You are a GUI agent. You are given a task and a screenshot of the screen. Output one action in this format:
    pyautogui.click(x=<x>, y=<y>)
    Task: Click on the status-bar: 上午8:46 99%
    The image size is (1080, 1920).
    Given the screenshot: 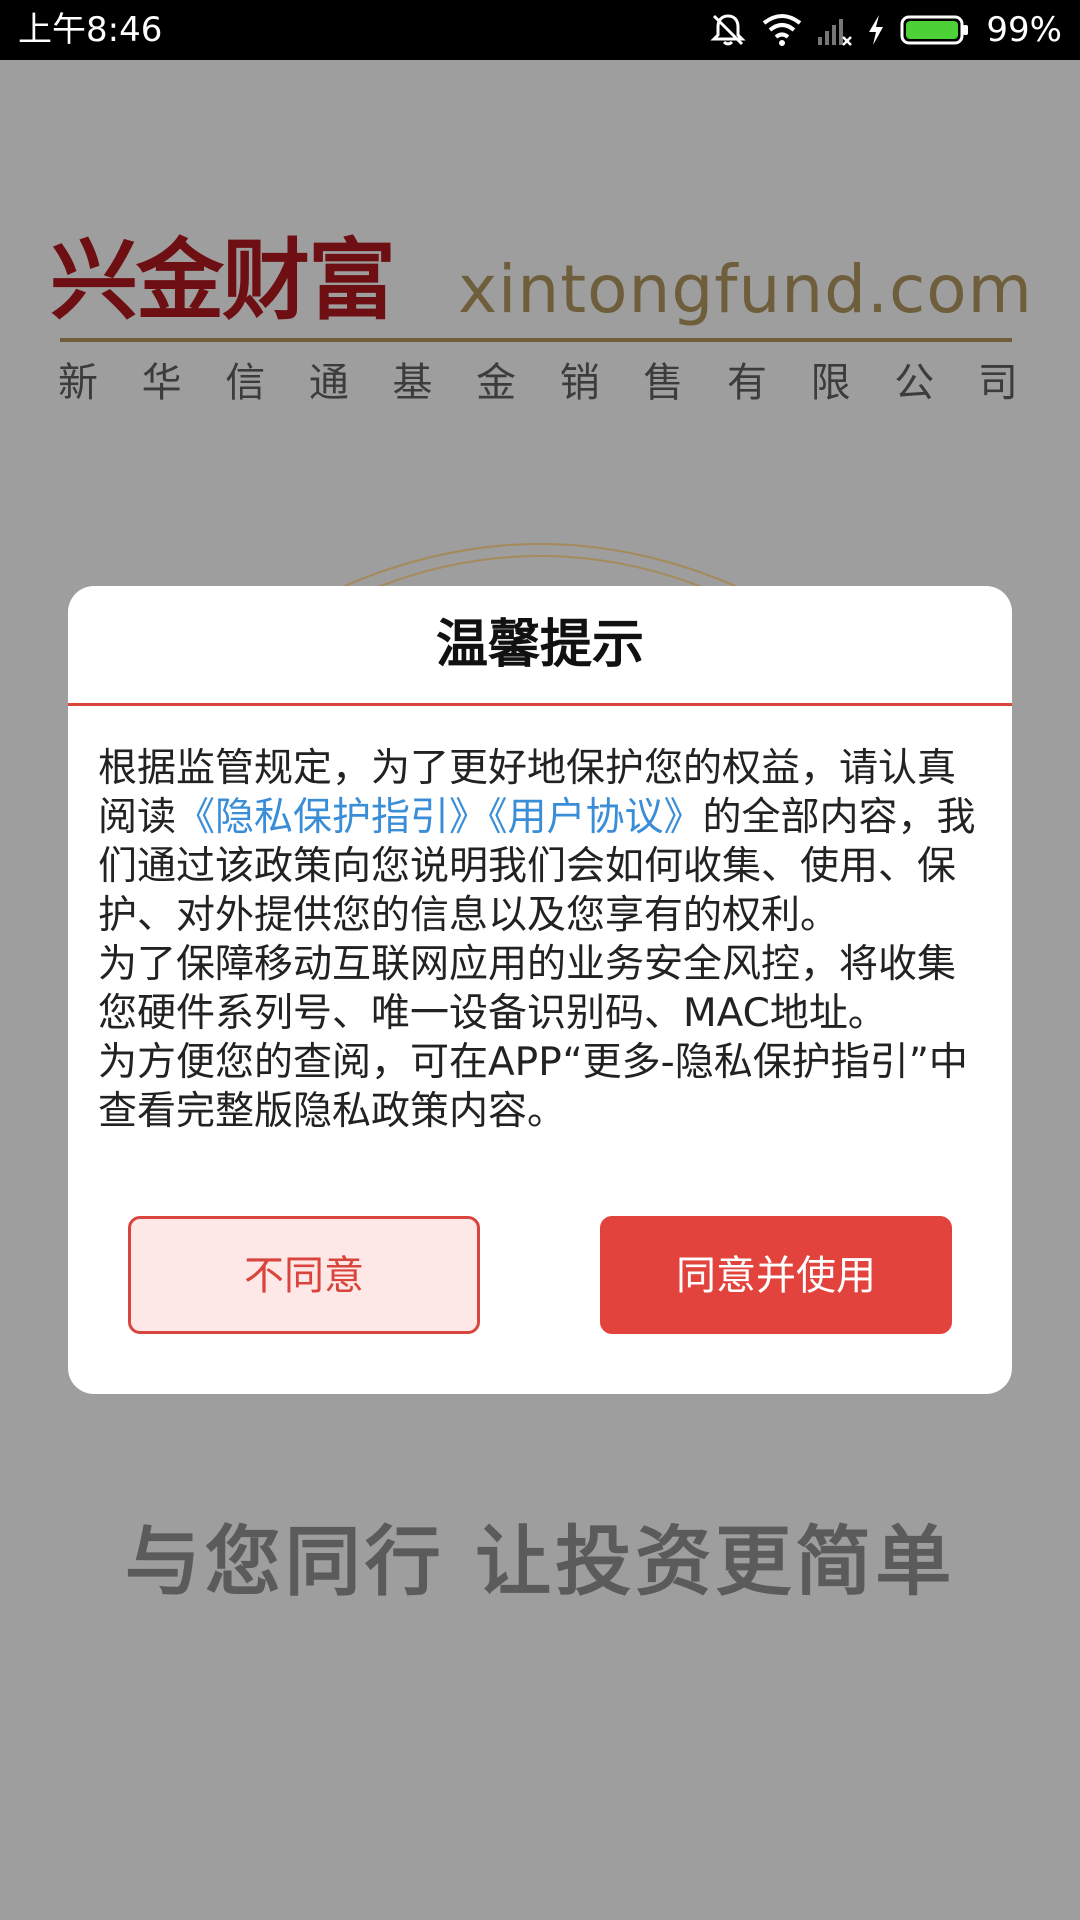 What is the action you would take?
    pyautogui.click(x=540, y=30)
    